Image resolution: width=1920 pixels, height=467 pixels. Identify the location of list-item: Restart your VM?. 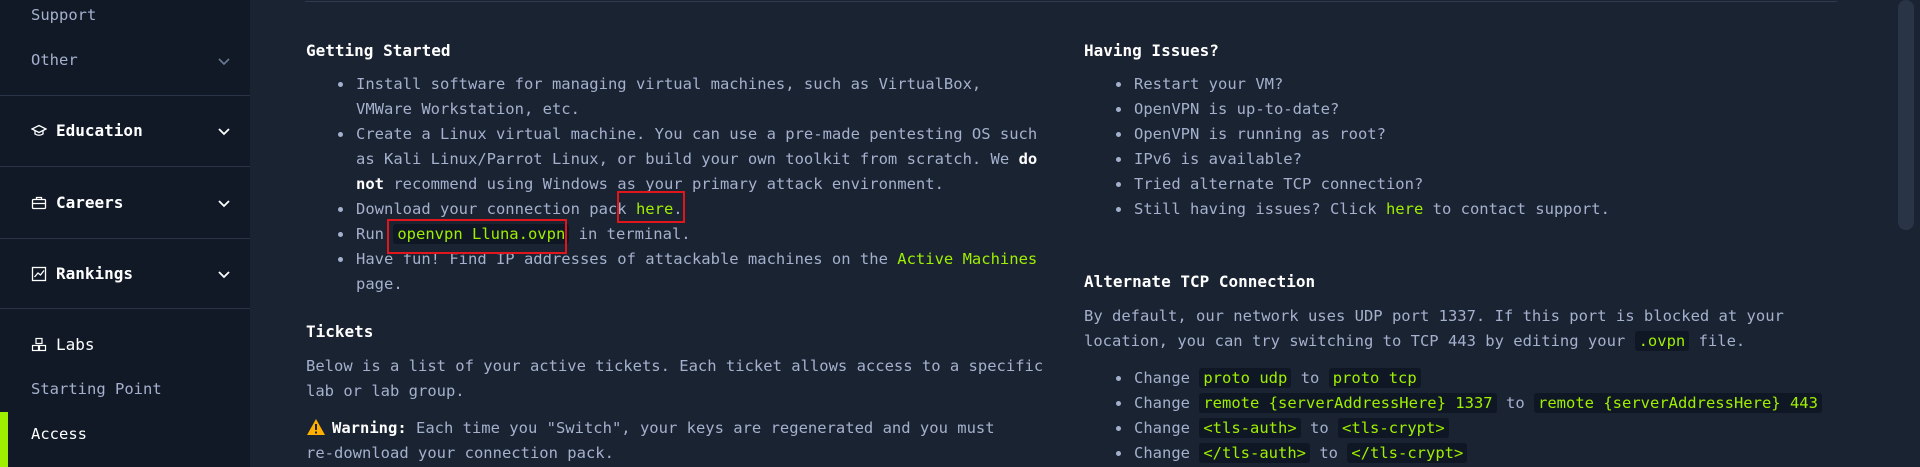
(1454, 84).